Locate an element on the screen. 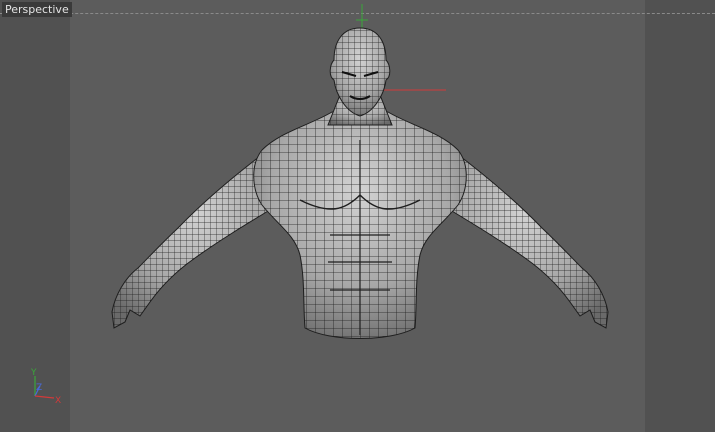  gizmo-z-label: Z is located at coordinates (39, 388).